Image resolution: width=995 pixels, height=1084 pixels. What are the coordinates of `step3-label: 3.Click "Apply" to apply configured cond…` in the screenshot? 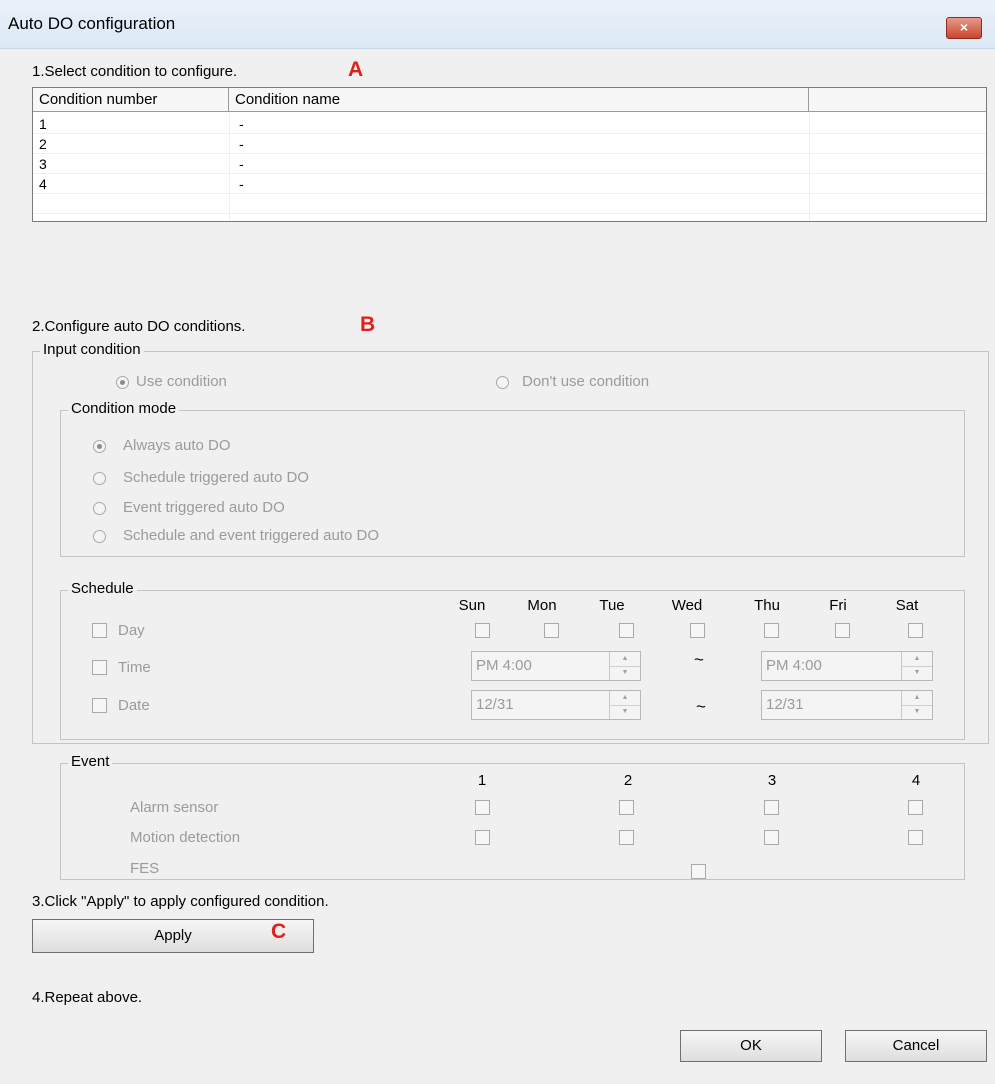 It's located at (180, 901).